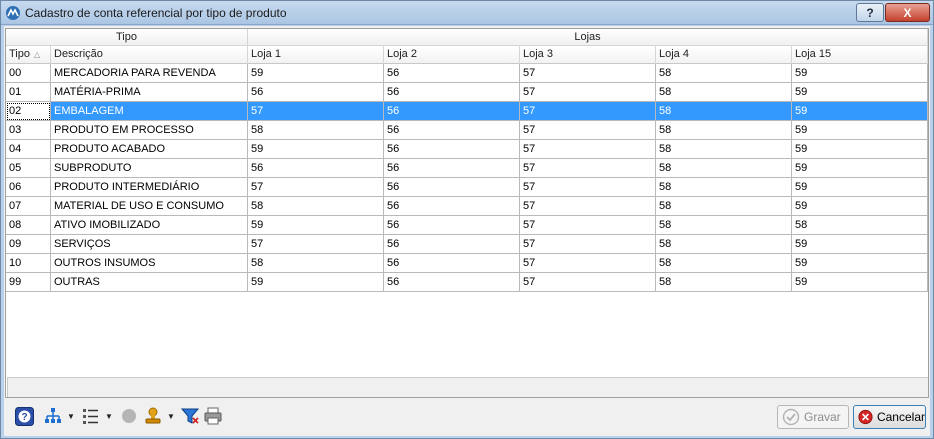  I want to click on help-title-button: ?, so click(870, 12).